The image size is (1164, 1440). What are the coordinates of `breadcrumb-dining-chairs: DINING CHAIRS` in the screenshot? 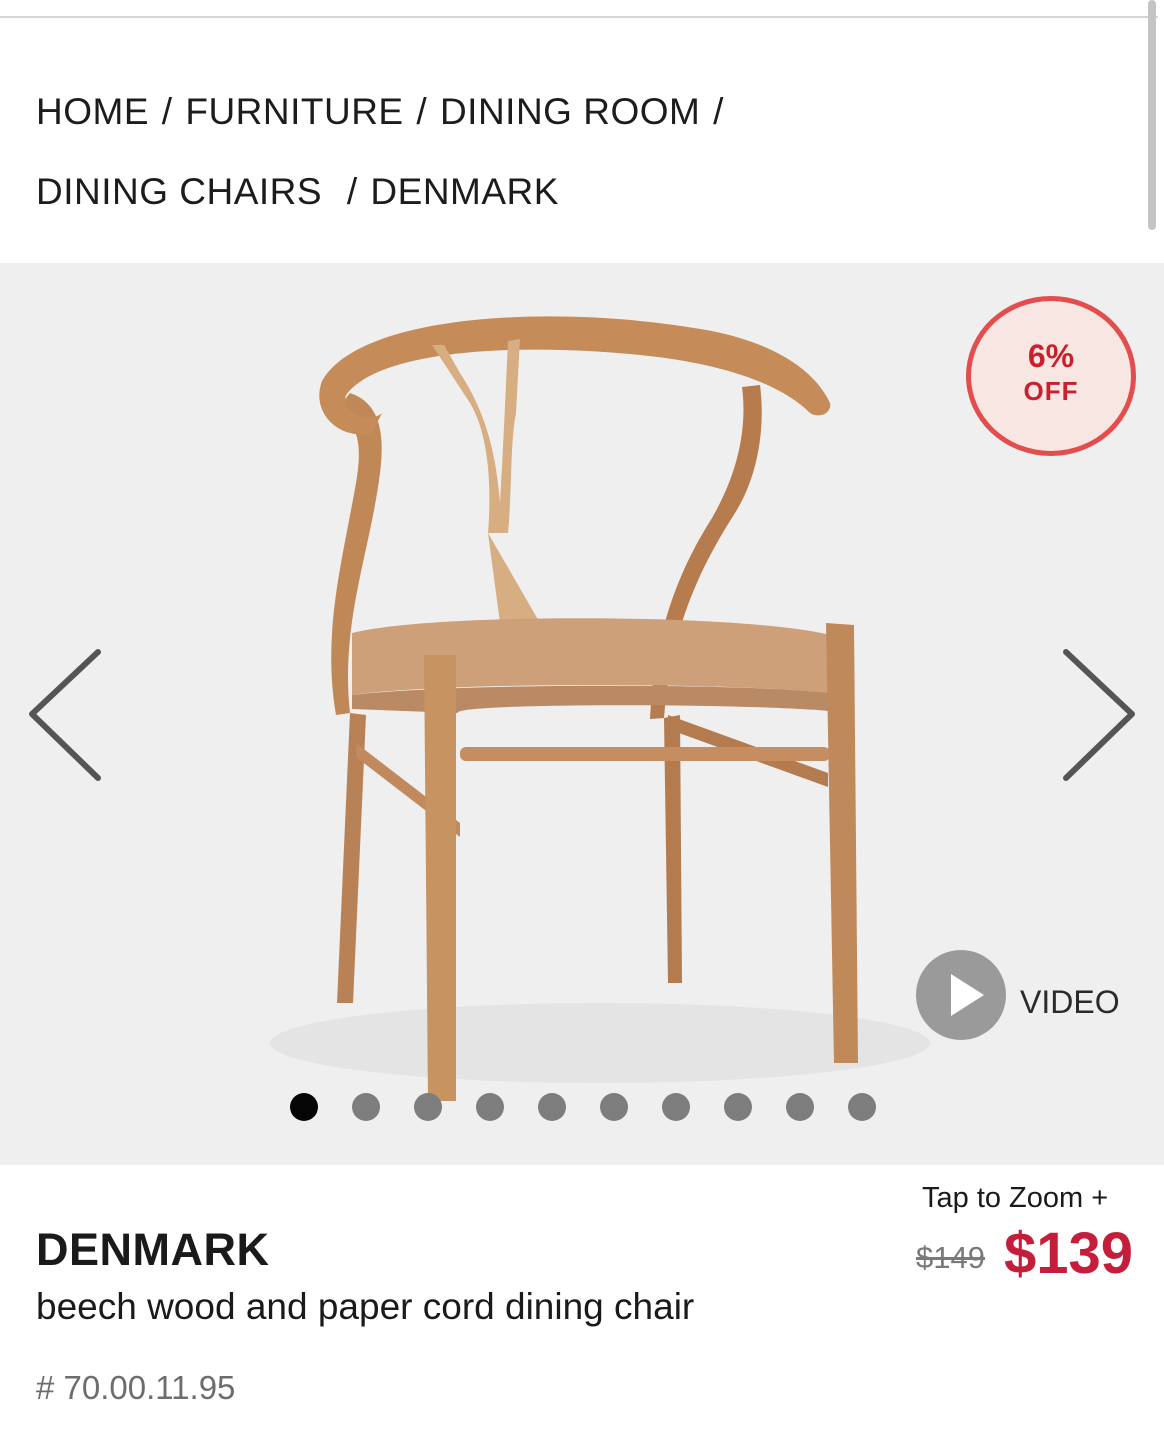 It's located at (179, 191).